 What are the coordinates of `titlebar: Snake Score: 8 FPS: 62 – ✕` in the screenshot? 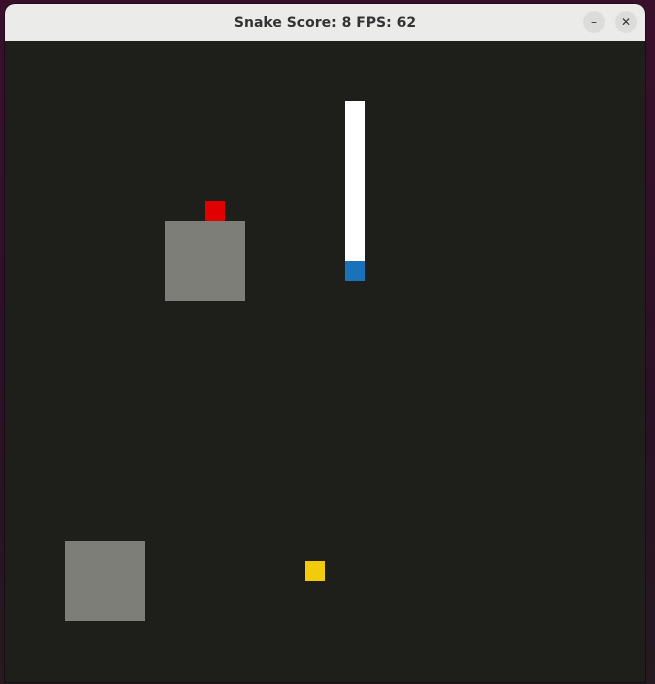 It's located at (325, 23).